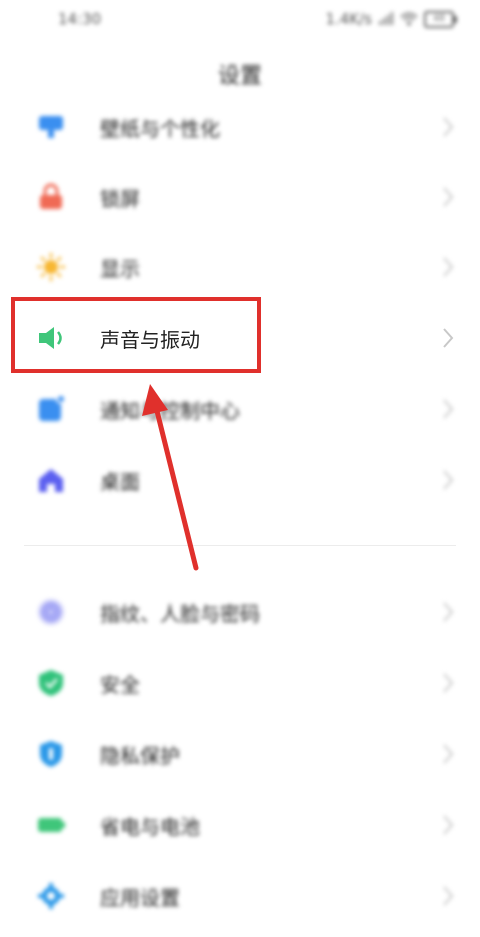  Describe the element at coordinates (180, 614) in the screenshot. I see `settings-item-label: 指纹、人脸与密码` at that location.